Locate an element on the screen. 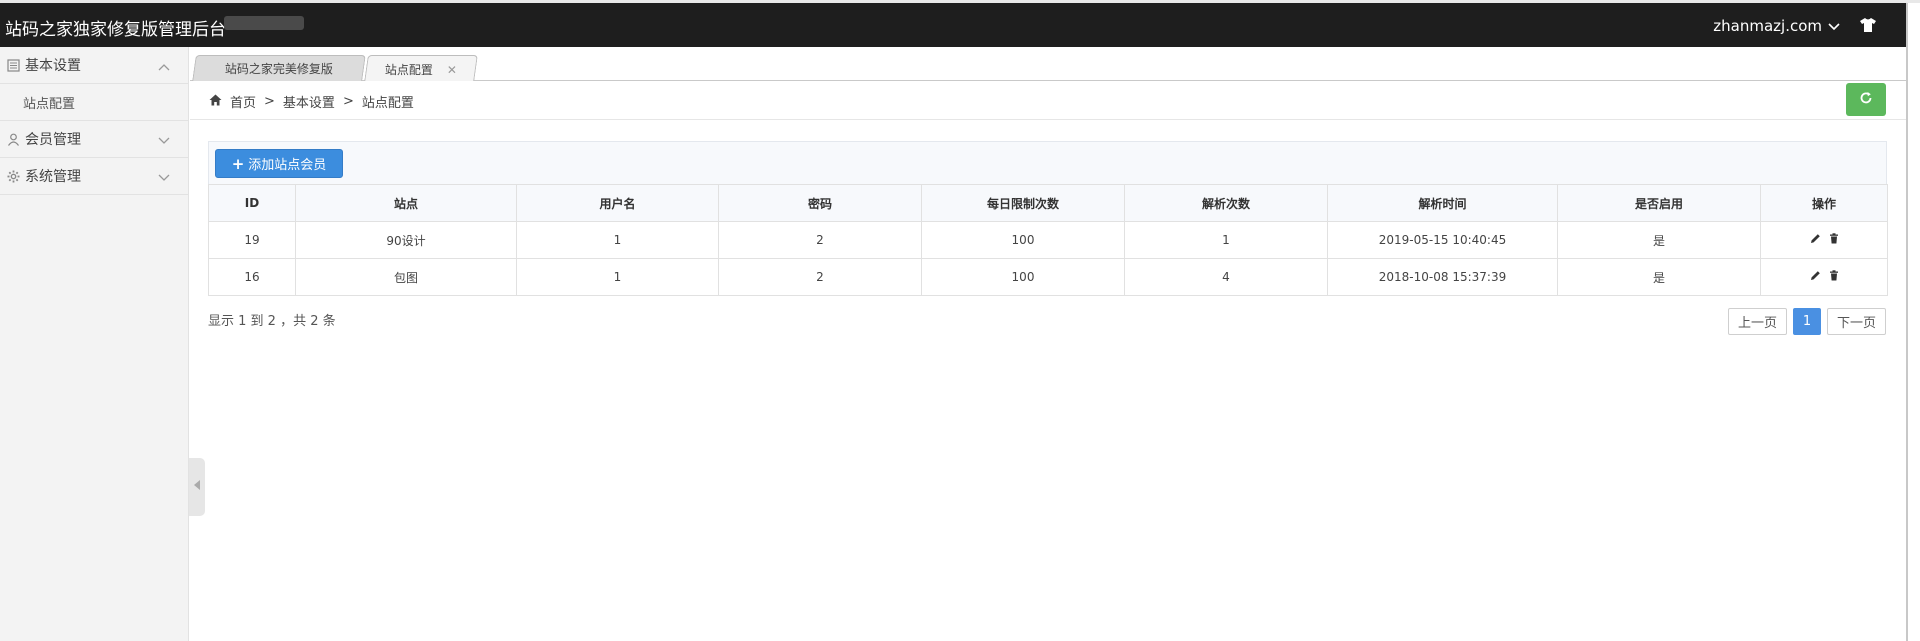 The image size is (1920, 641). breadcrumb-current: 站点配置 is located at coordinates (387, 103).